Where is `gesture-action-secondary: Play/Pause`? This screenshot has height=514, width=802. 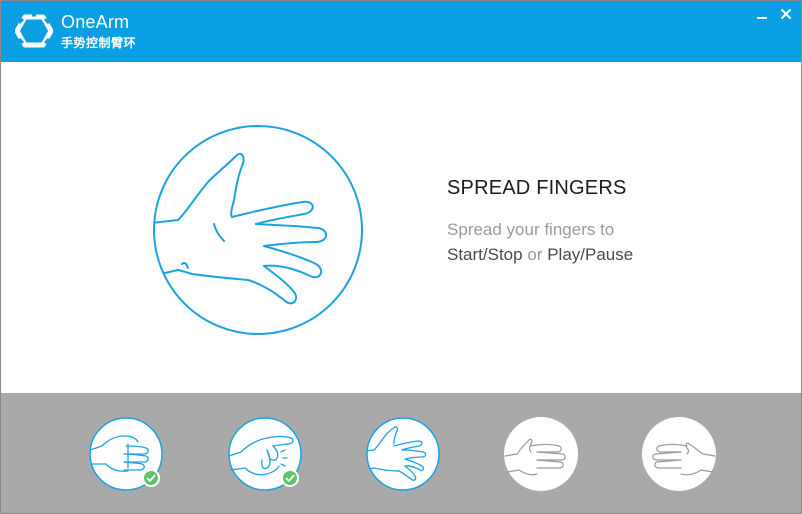
gesture-action-secondary: Play/Pause is located at coordinates (590, 254).